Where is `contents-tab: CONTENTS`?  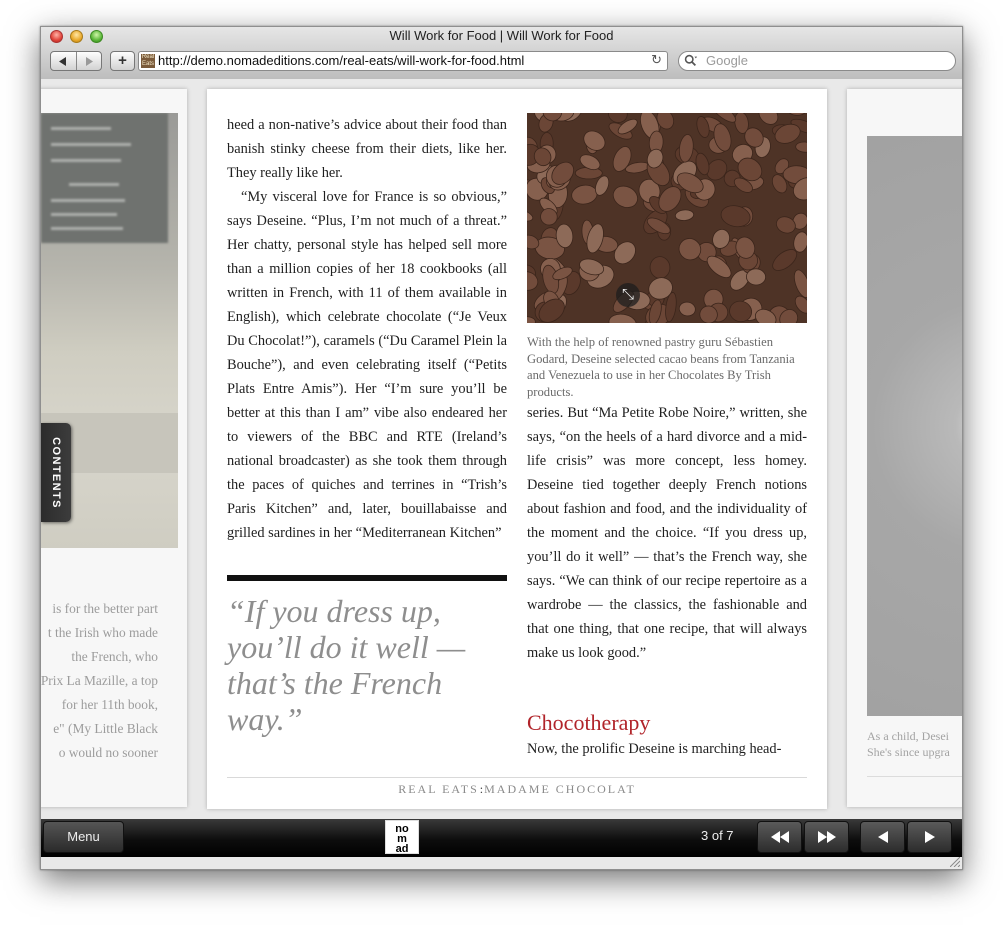
contents-tab: CONTENTS is located at coordinates (56, 472).